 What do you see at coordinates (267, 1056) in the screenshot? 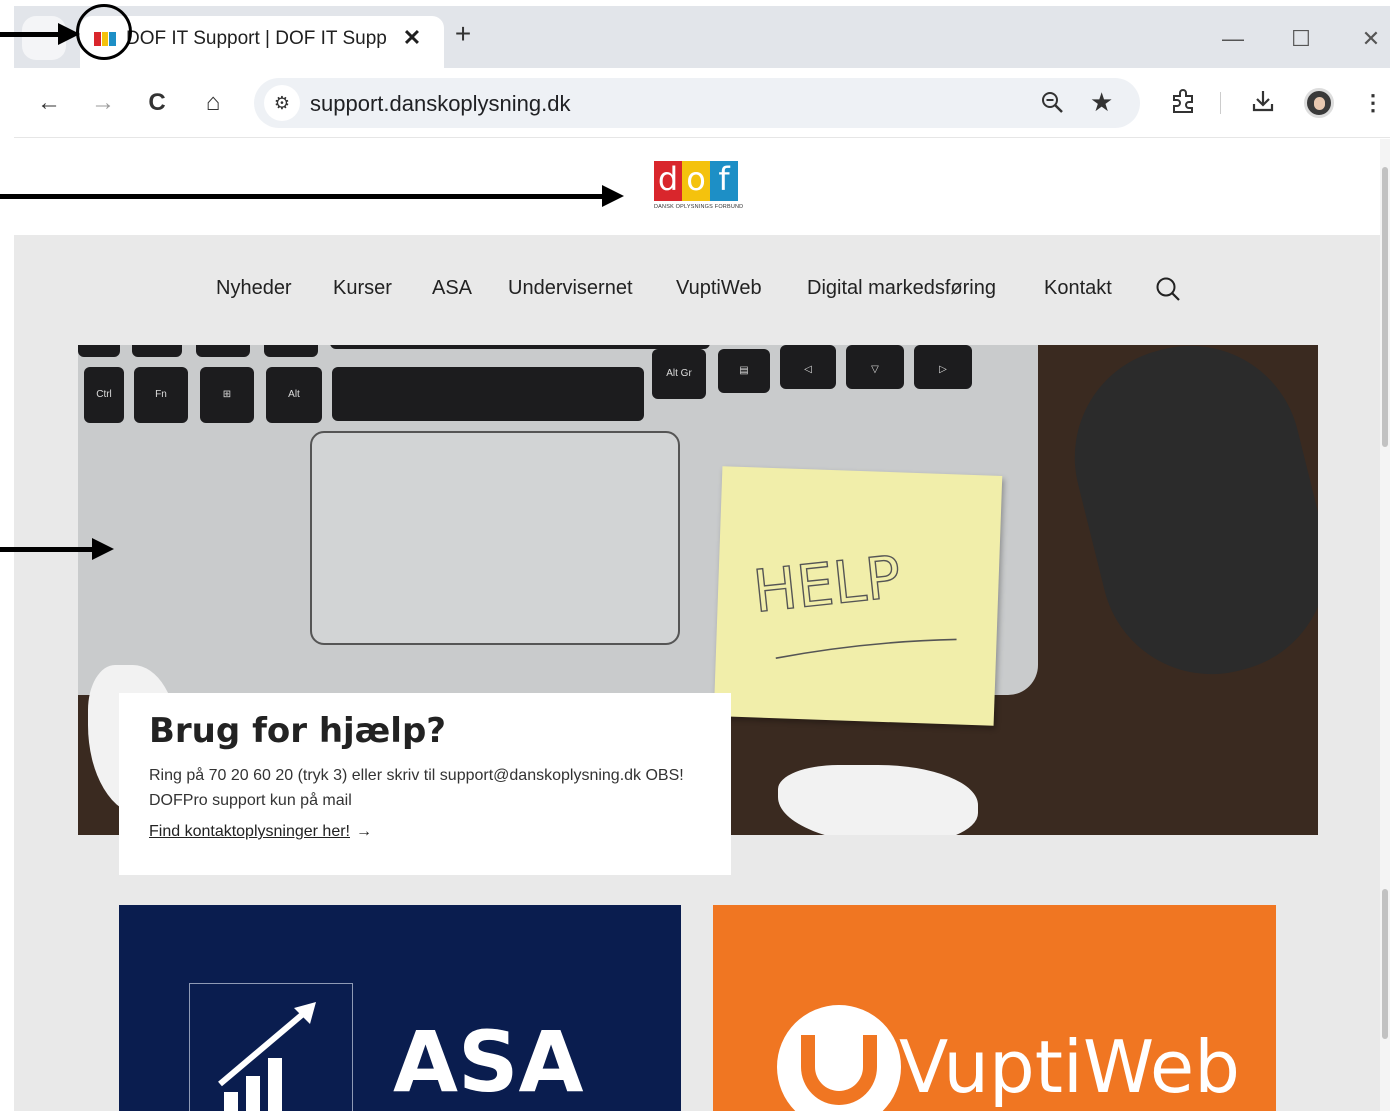
I see `growth-chart-icon` at bounding box center [267, 1056].